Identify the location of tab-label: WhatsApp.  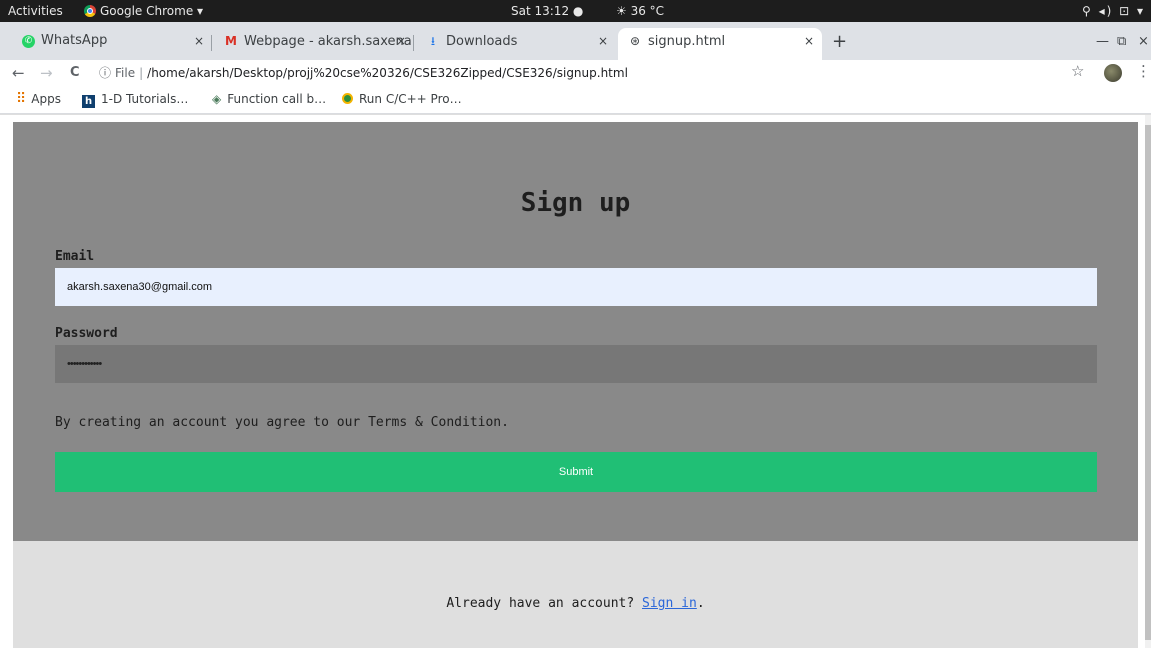
(74, 40).